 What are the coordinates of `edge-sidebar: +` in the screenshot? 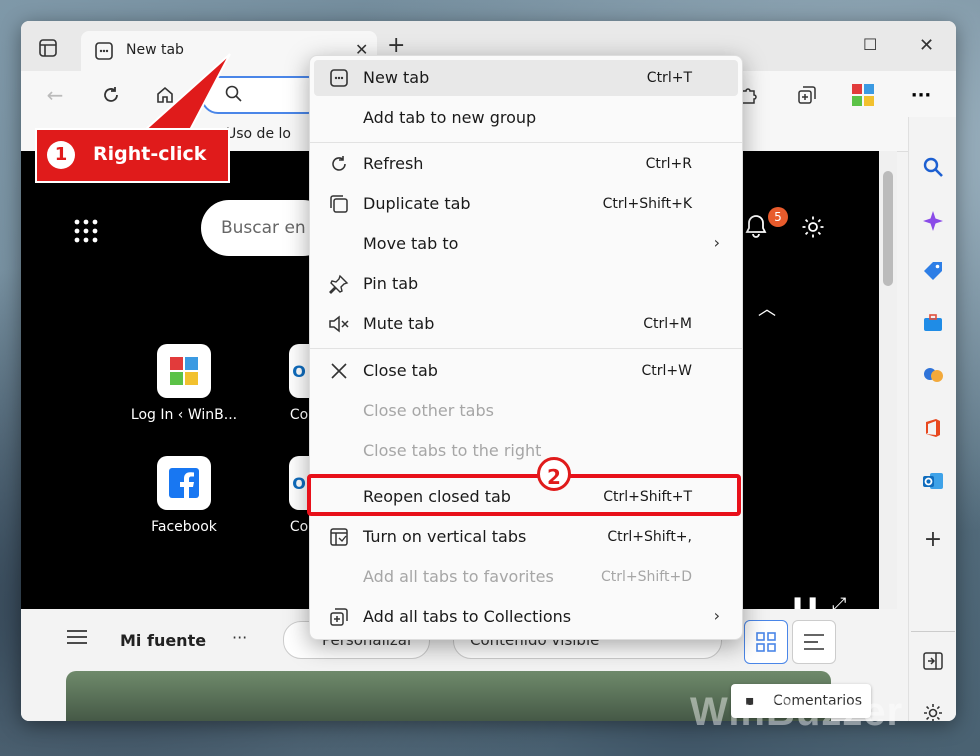 It's located at (932, 419).